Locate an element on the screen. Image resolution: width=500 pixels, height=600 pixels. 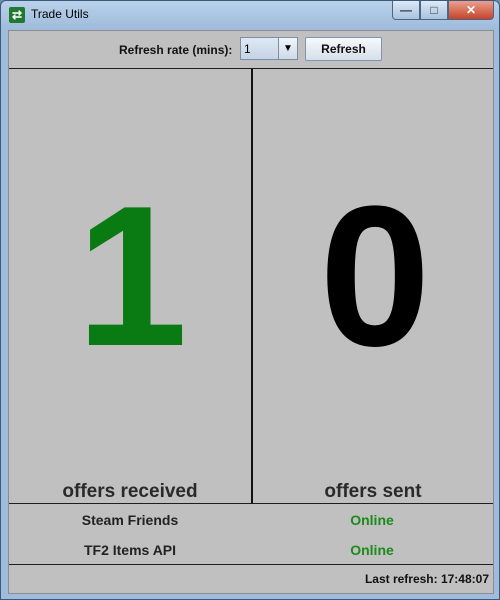
title-bar: ⇄ Trade Utils — □ ✕ is located at coordinates (250, 14).